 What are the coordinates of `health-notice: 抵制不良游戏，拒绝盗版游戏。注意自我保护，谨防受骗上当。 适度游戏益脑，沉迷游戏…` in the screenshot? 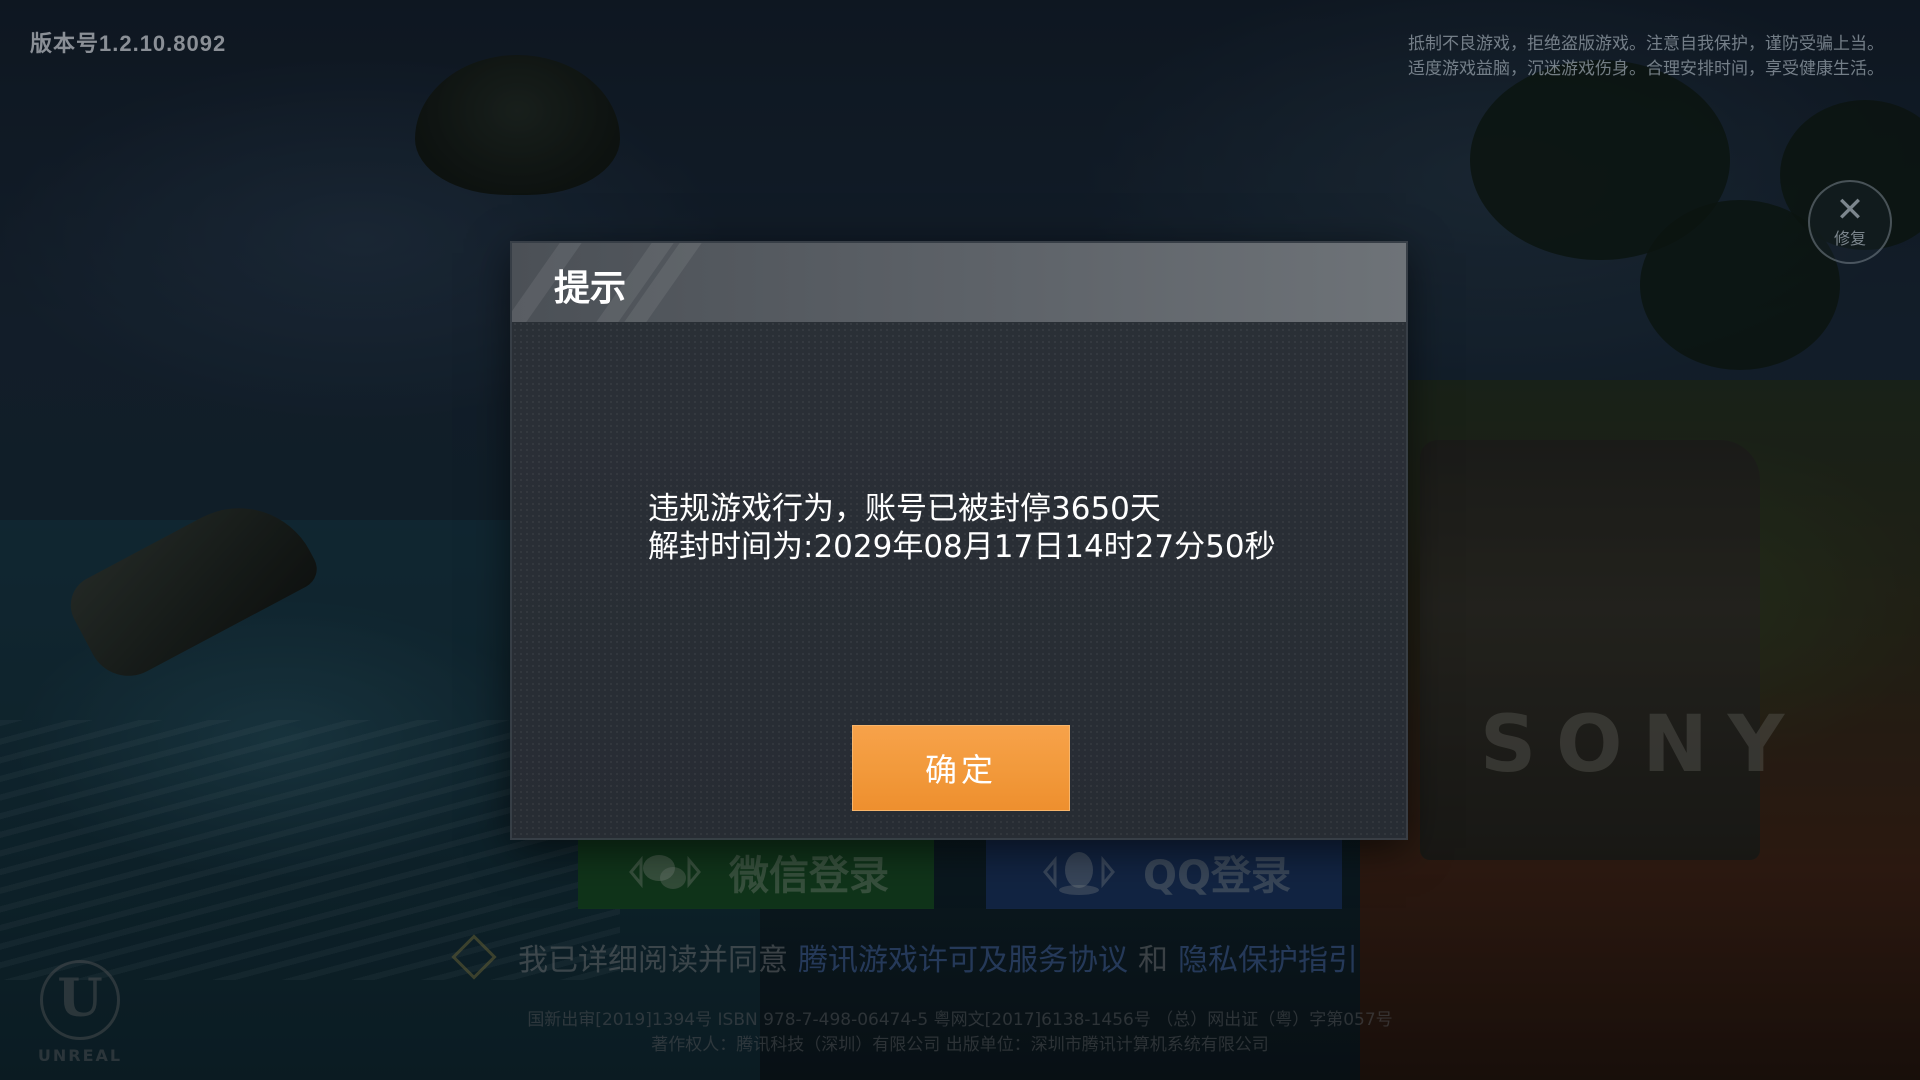 It's located at (1584, 57).